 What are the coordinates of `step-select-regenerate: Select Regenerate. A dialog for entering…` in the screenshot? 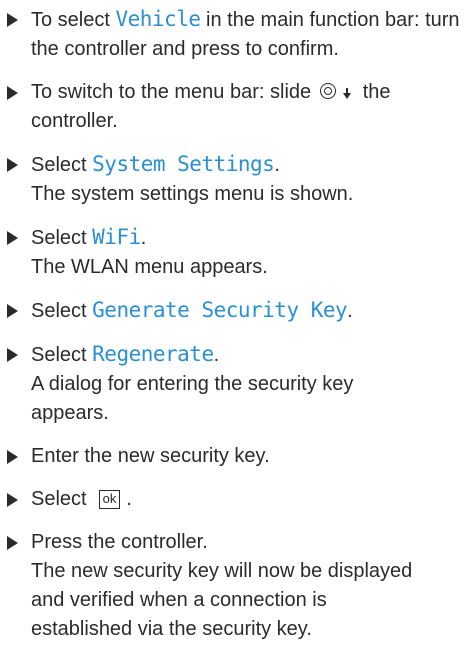 It's located at (235, 384).